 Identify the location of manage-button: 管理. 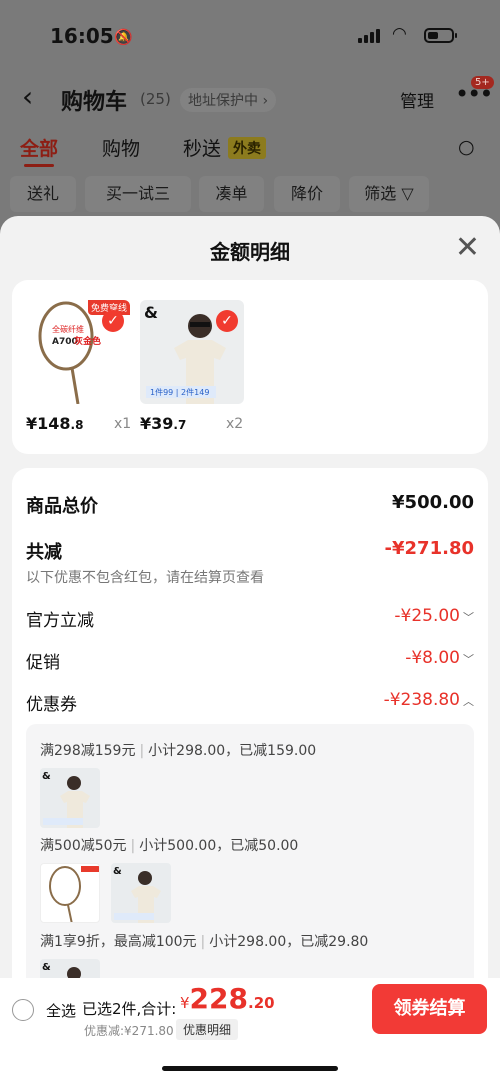
(417, 99).